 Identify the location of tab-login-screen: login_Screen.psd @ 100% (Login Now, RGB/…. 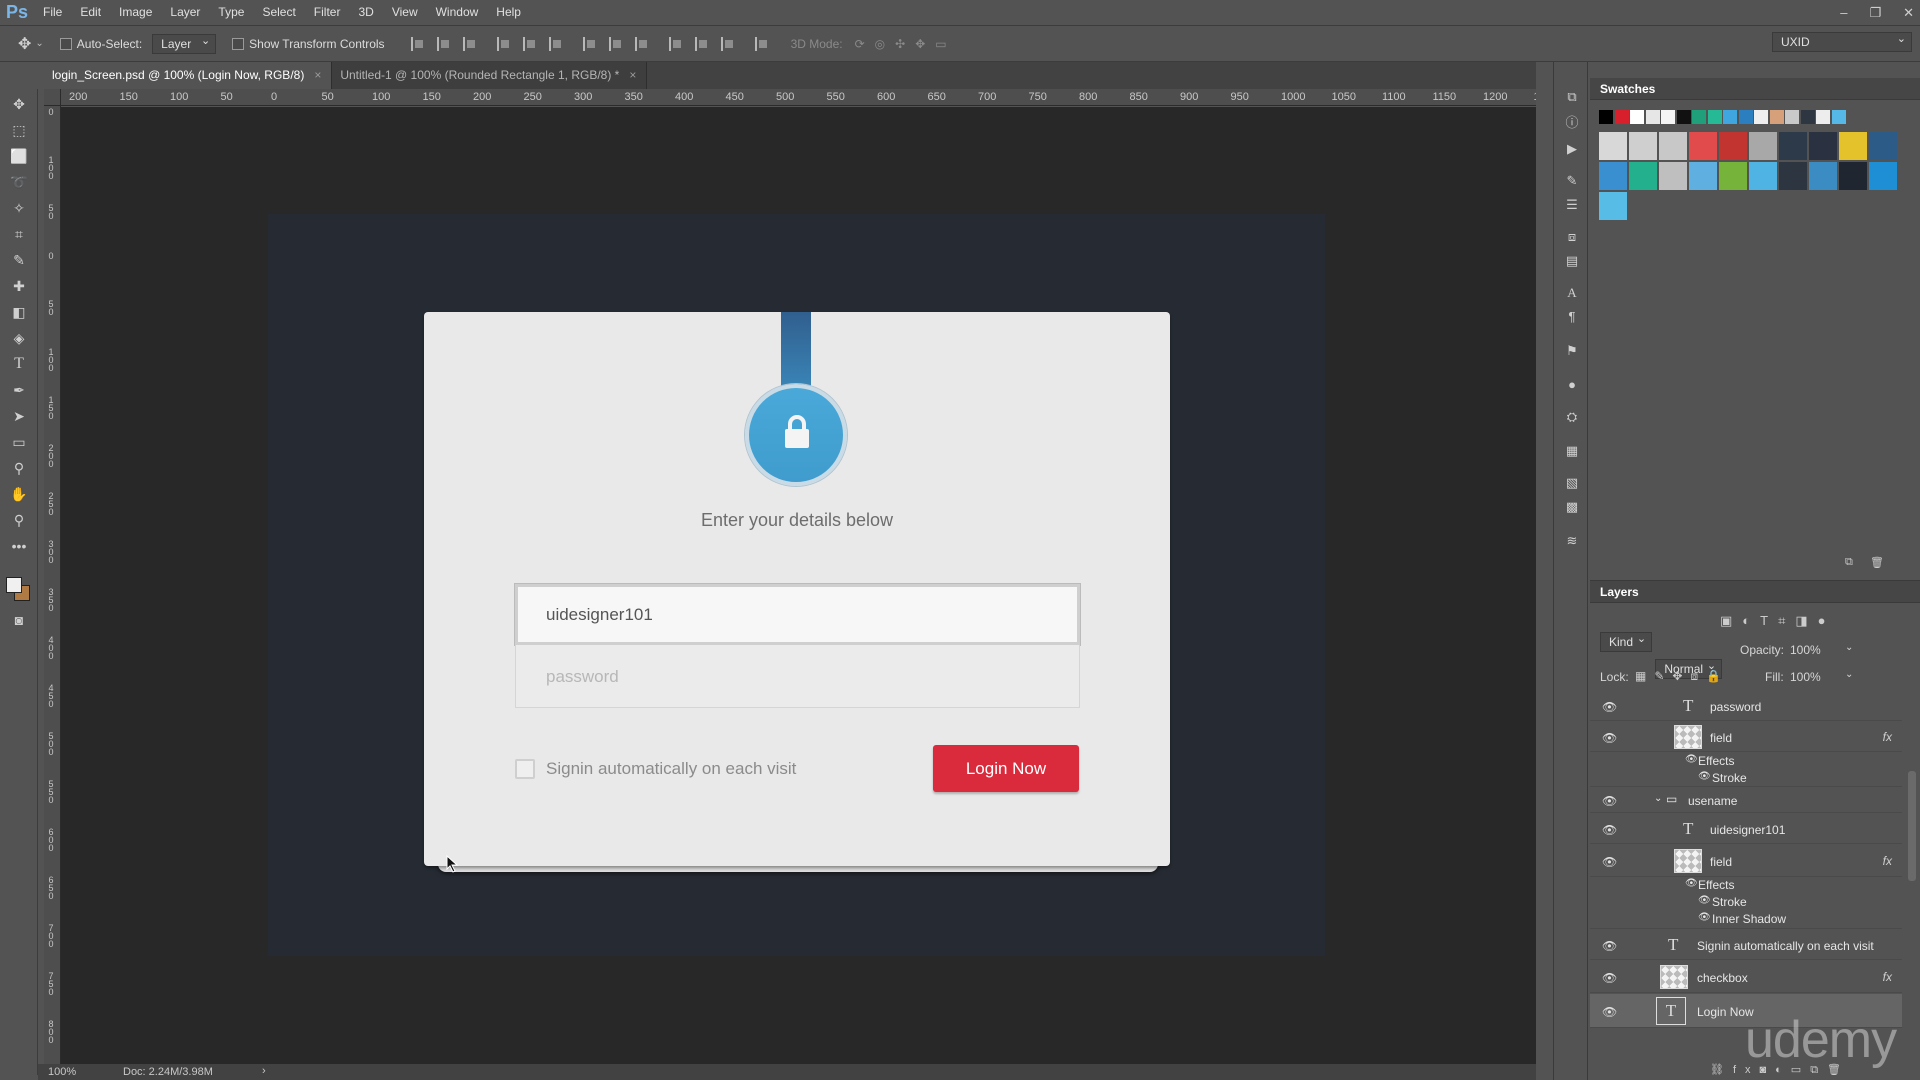
(188, 75).